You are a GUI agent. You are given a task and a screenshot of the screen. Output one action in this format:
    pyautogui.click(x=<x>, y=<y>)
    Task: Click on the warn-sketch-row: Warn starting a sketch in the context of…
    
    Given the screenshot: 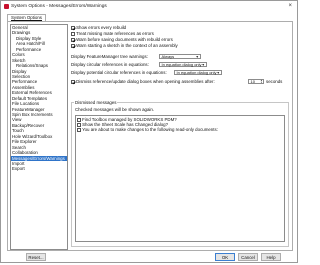 What is the action you would take?
    pyautogui.click(x=124, y=45)
    